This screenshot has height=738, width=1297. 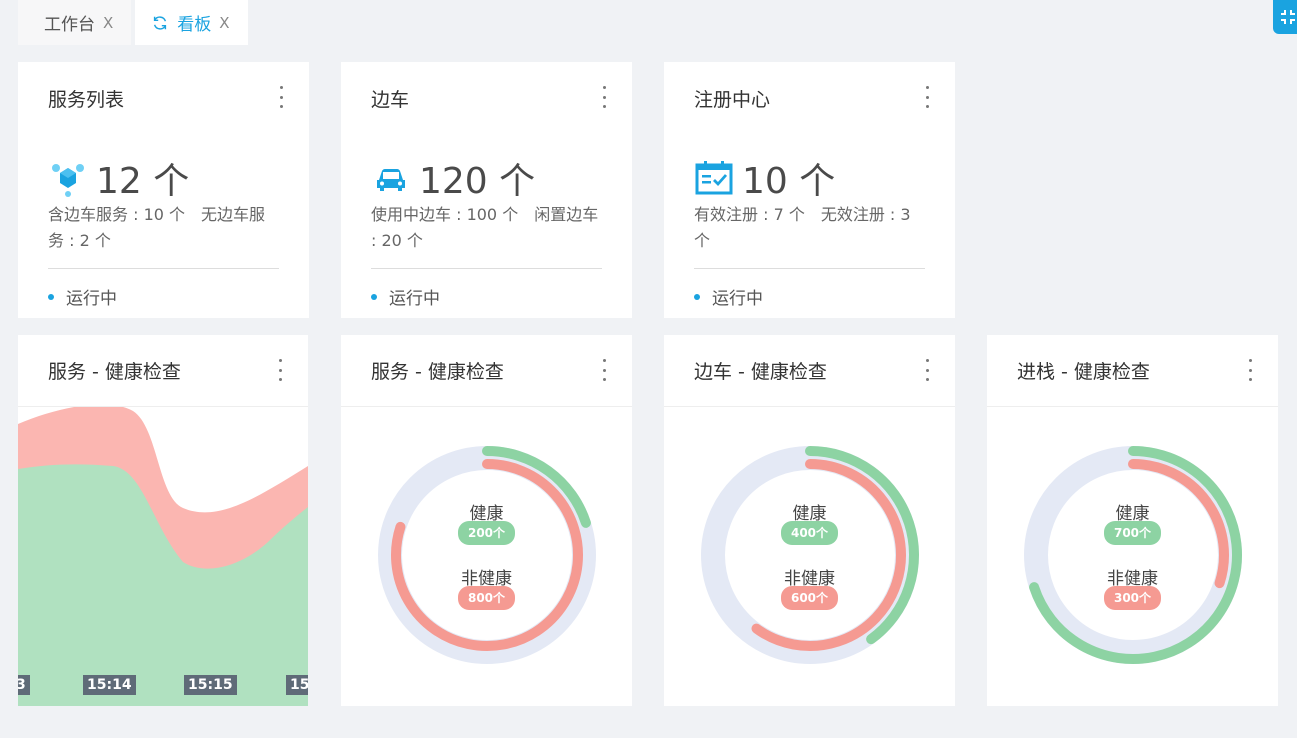 I want to click on donut-card-ingress: 进栈 - 健康检查 健康 700个 非健康 300个, so click(x=1132, y=520).